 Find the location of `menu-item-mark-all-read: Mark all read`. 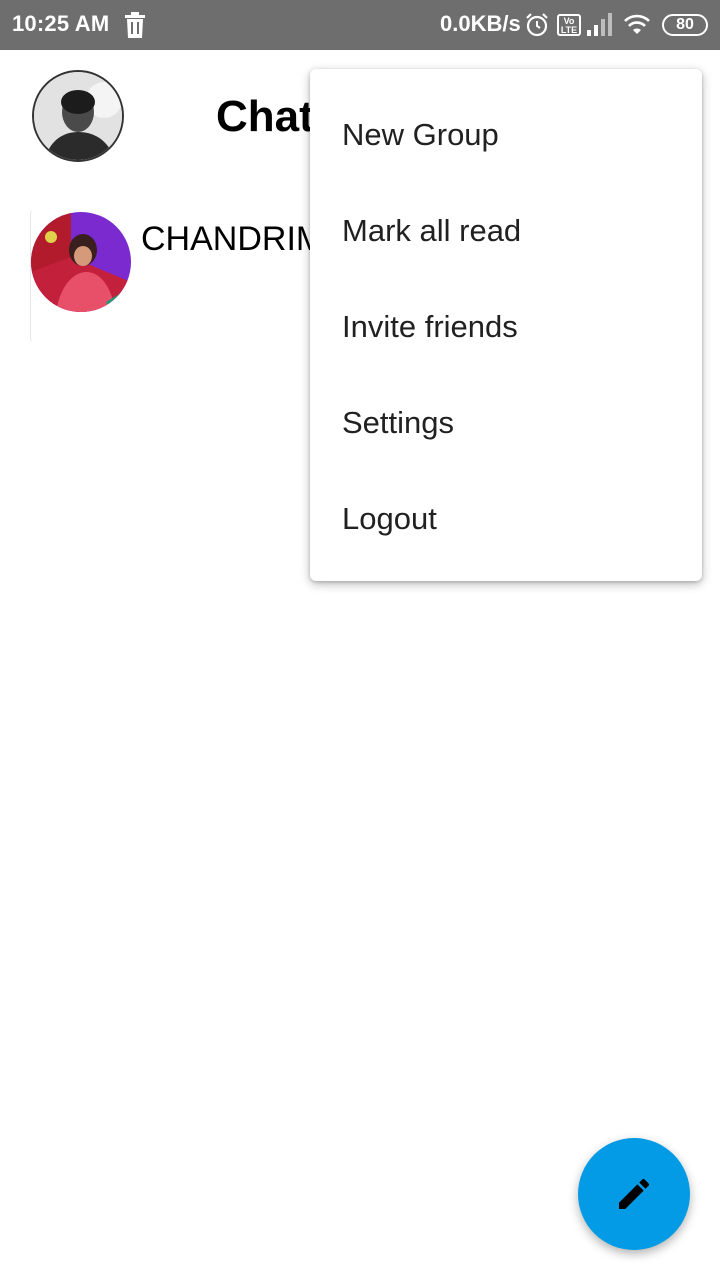

menu-item-mark-all-read: Mark all read is located at coordinates (506, 231).